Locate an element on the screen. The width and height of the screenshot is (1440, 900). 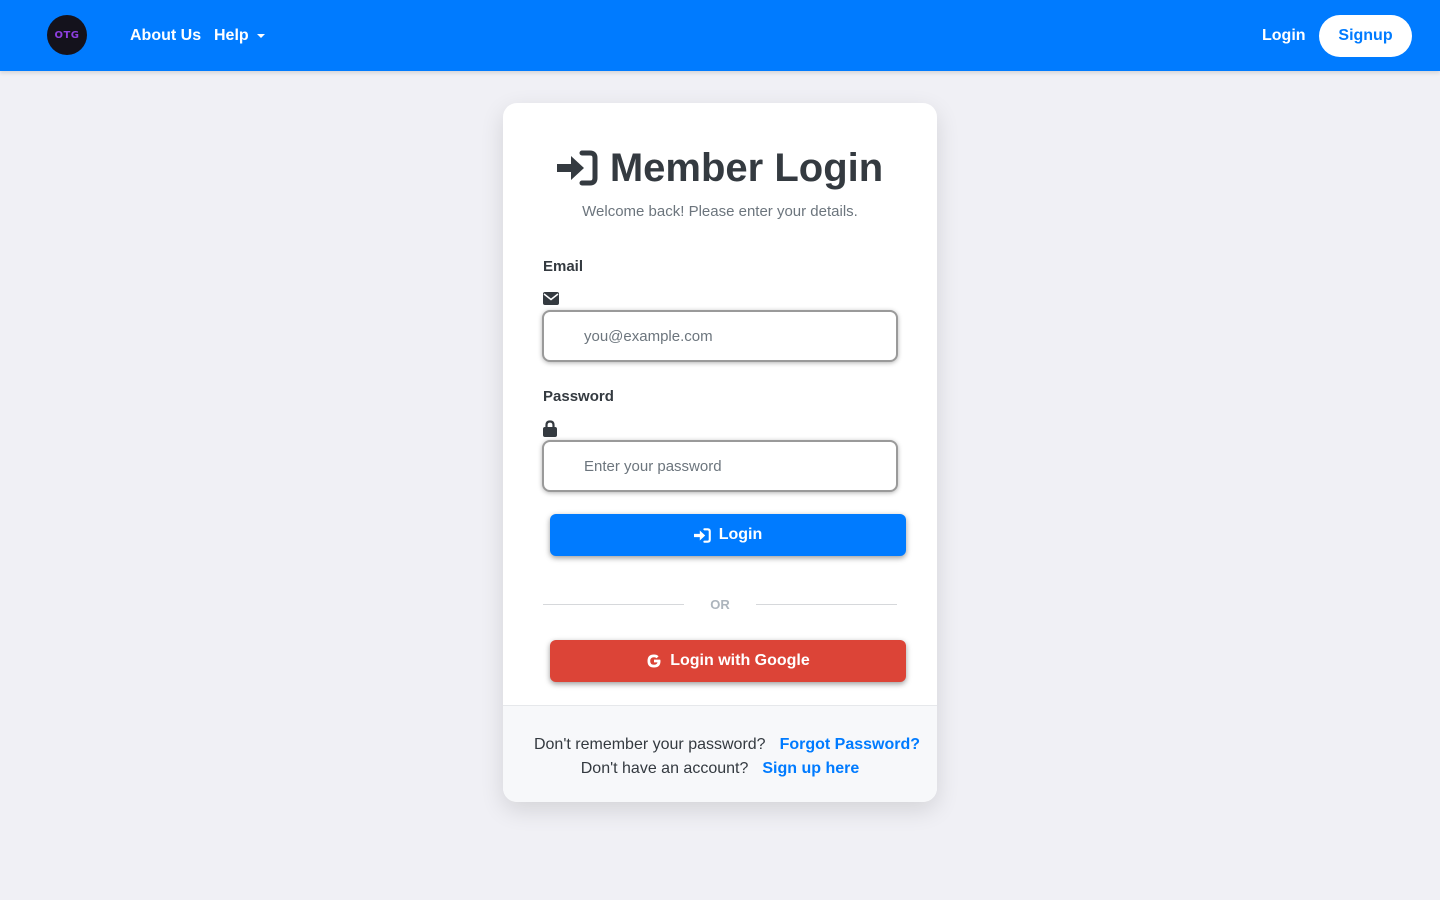
password-label: Password is located at coordinates (578, 396).